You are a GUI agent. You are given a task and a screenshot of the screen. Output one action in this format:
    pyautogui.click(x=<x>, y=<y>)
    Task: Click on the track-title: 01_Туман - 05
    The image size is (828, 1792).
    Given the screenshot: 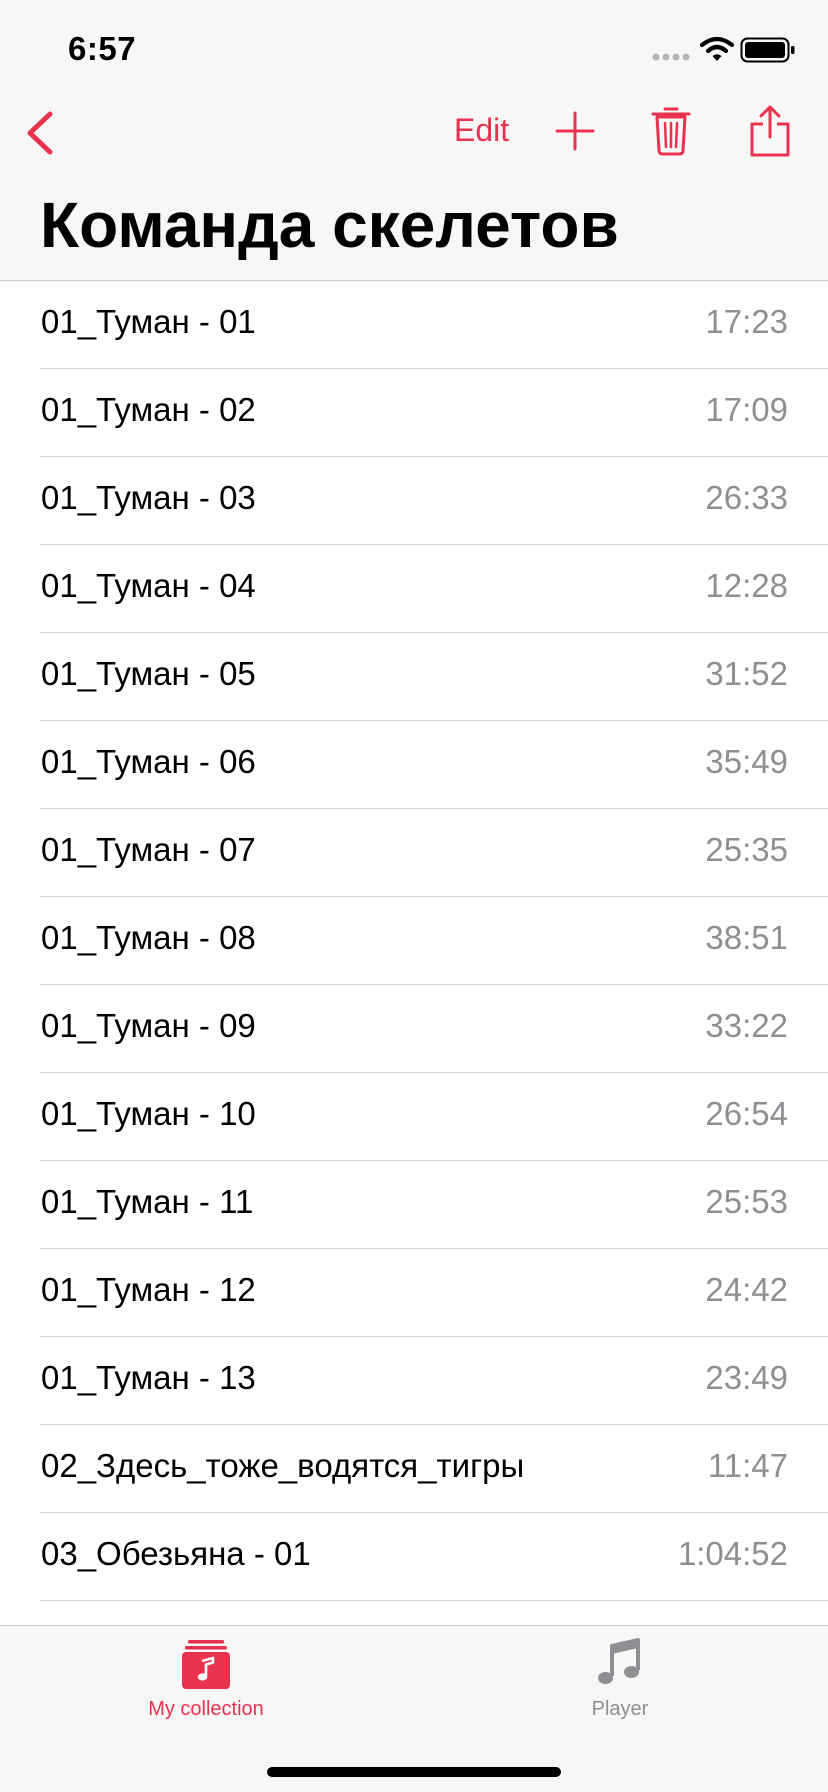 What is the action you would take?
    pyautogui.click(x=148, y=673)
    